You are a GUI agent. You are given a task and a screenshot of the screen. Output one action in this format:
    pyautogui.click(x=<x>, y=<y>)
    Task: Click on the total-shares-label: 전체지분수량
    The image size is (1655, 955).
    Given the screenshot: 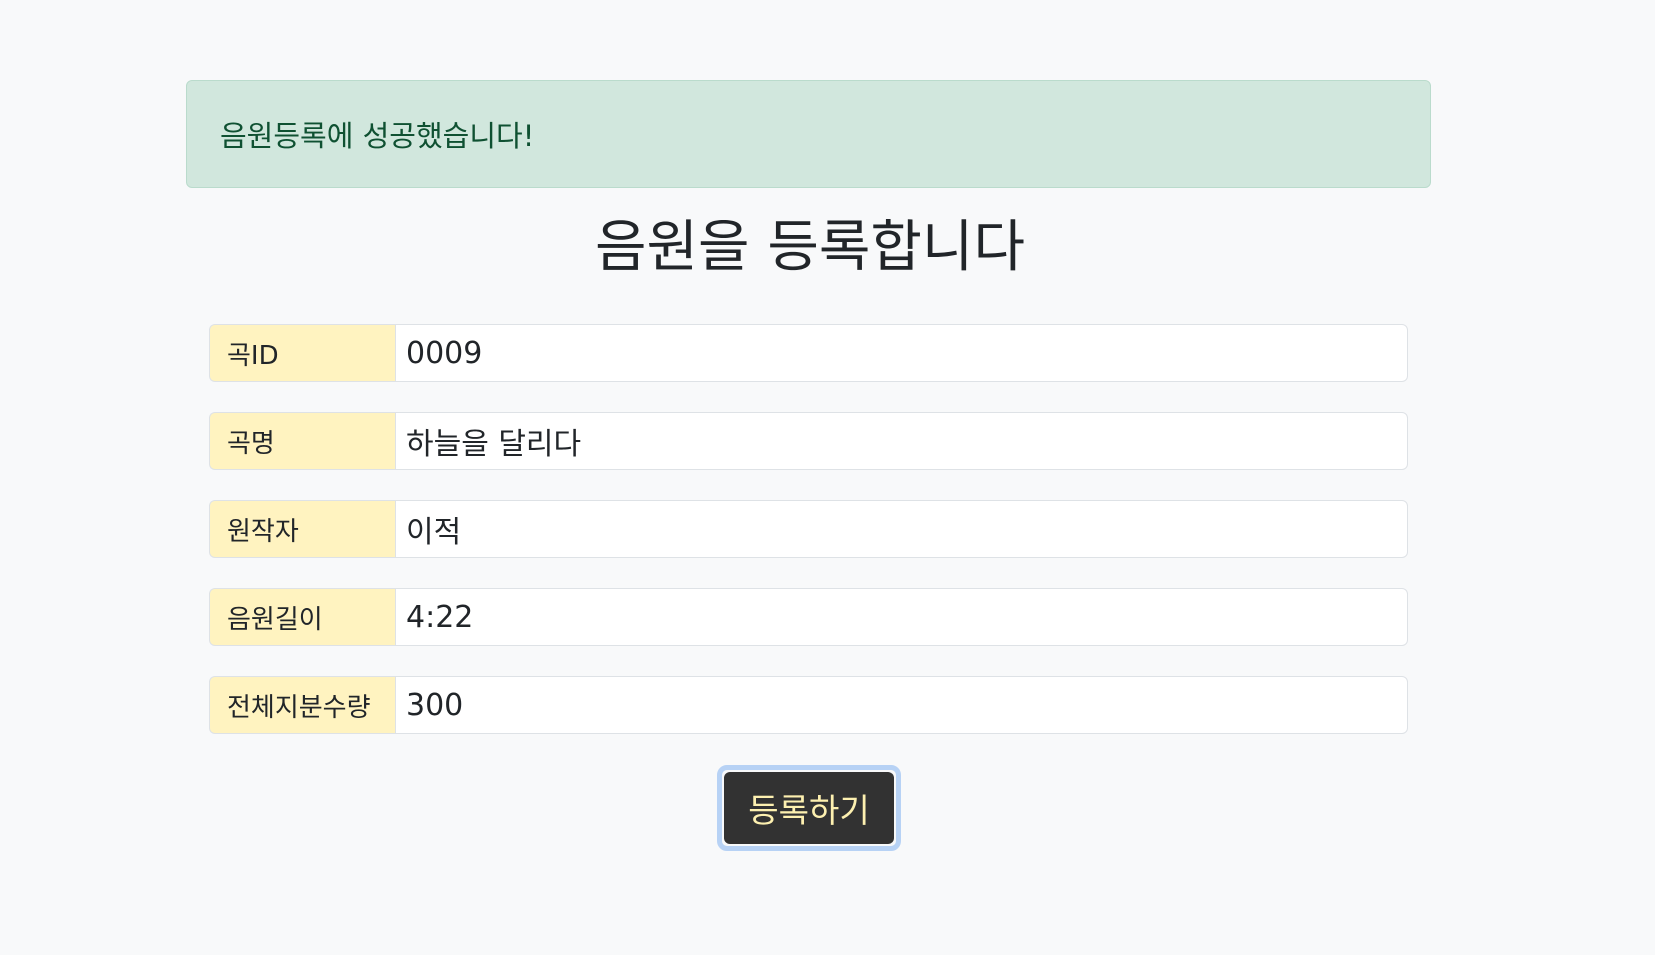 What is the action you would take?
    pyautogui.click(x=302, y=705)
    